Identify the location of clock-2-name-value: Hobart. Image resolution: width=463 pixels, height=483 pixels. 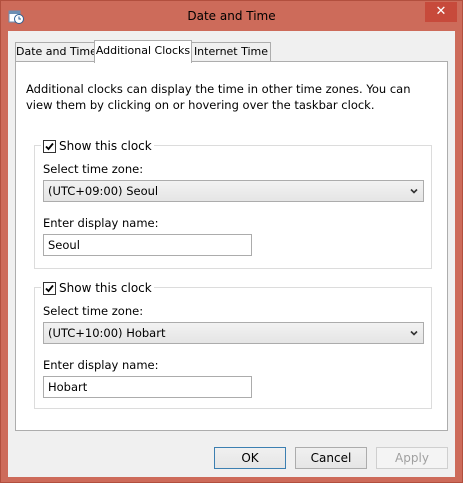
(68, 387).